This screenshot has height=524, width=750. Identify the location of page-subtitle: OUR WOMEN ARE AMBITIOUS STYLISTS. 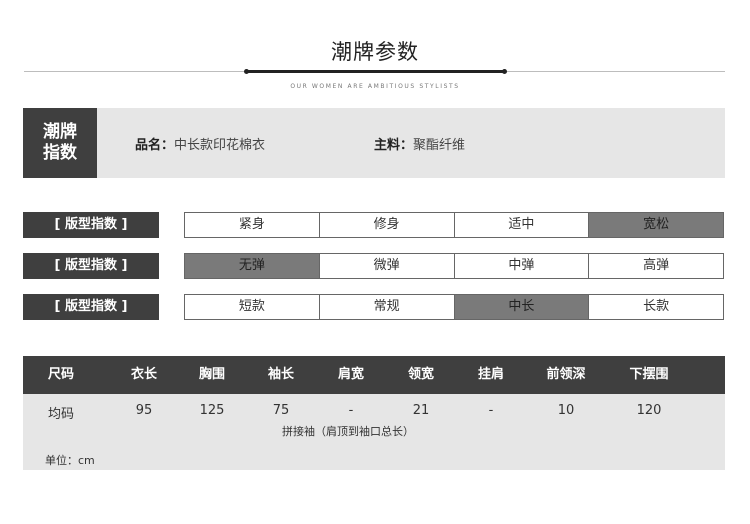
(375, 86).